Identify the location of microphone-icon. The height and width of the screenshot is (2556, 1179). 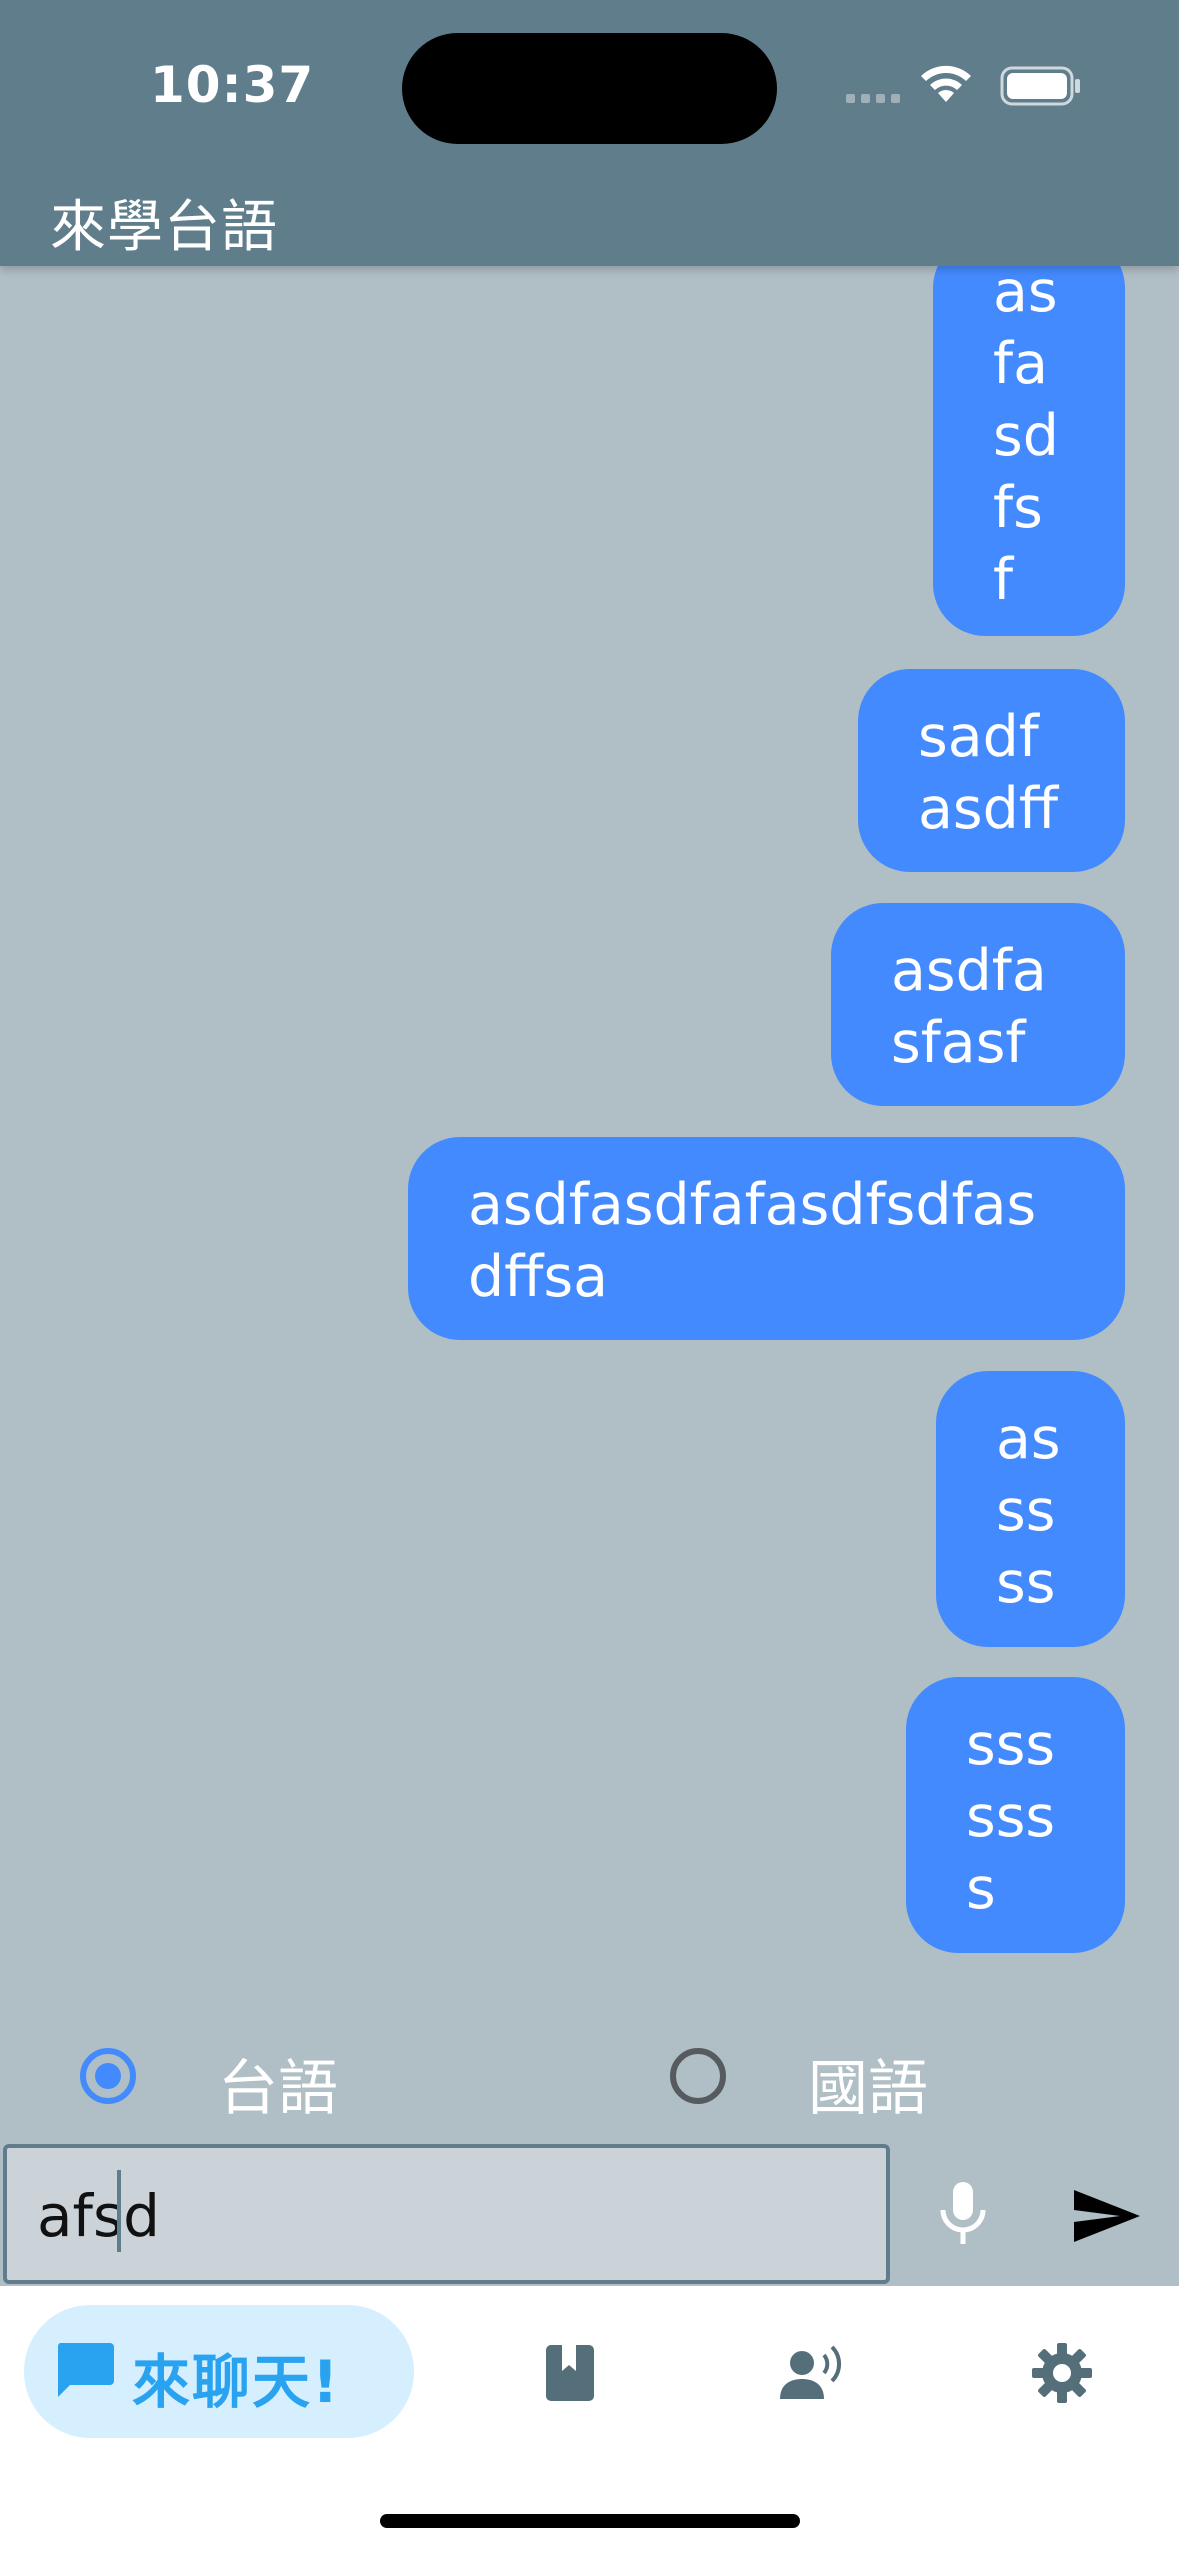
(963, 2214).